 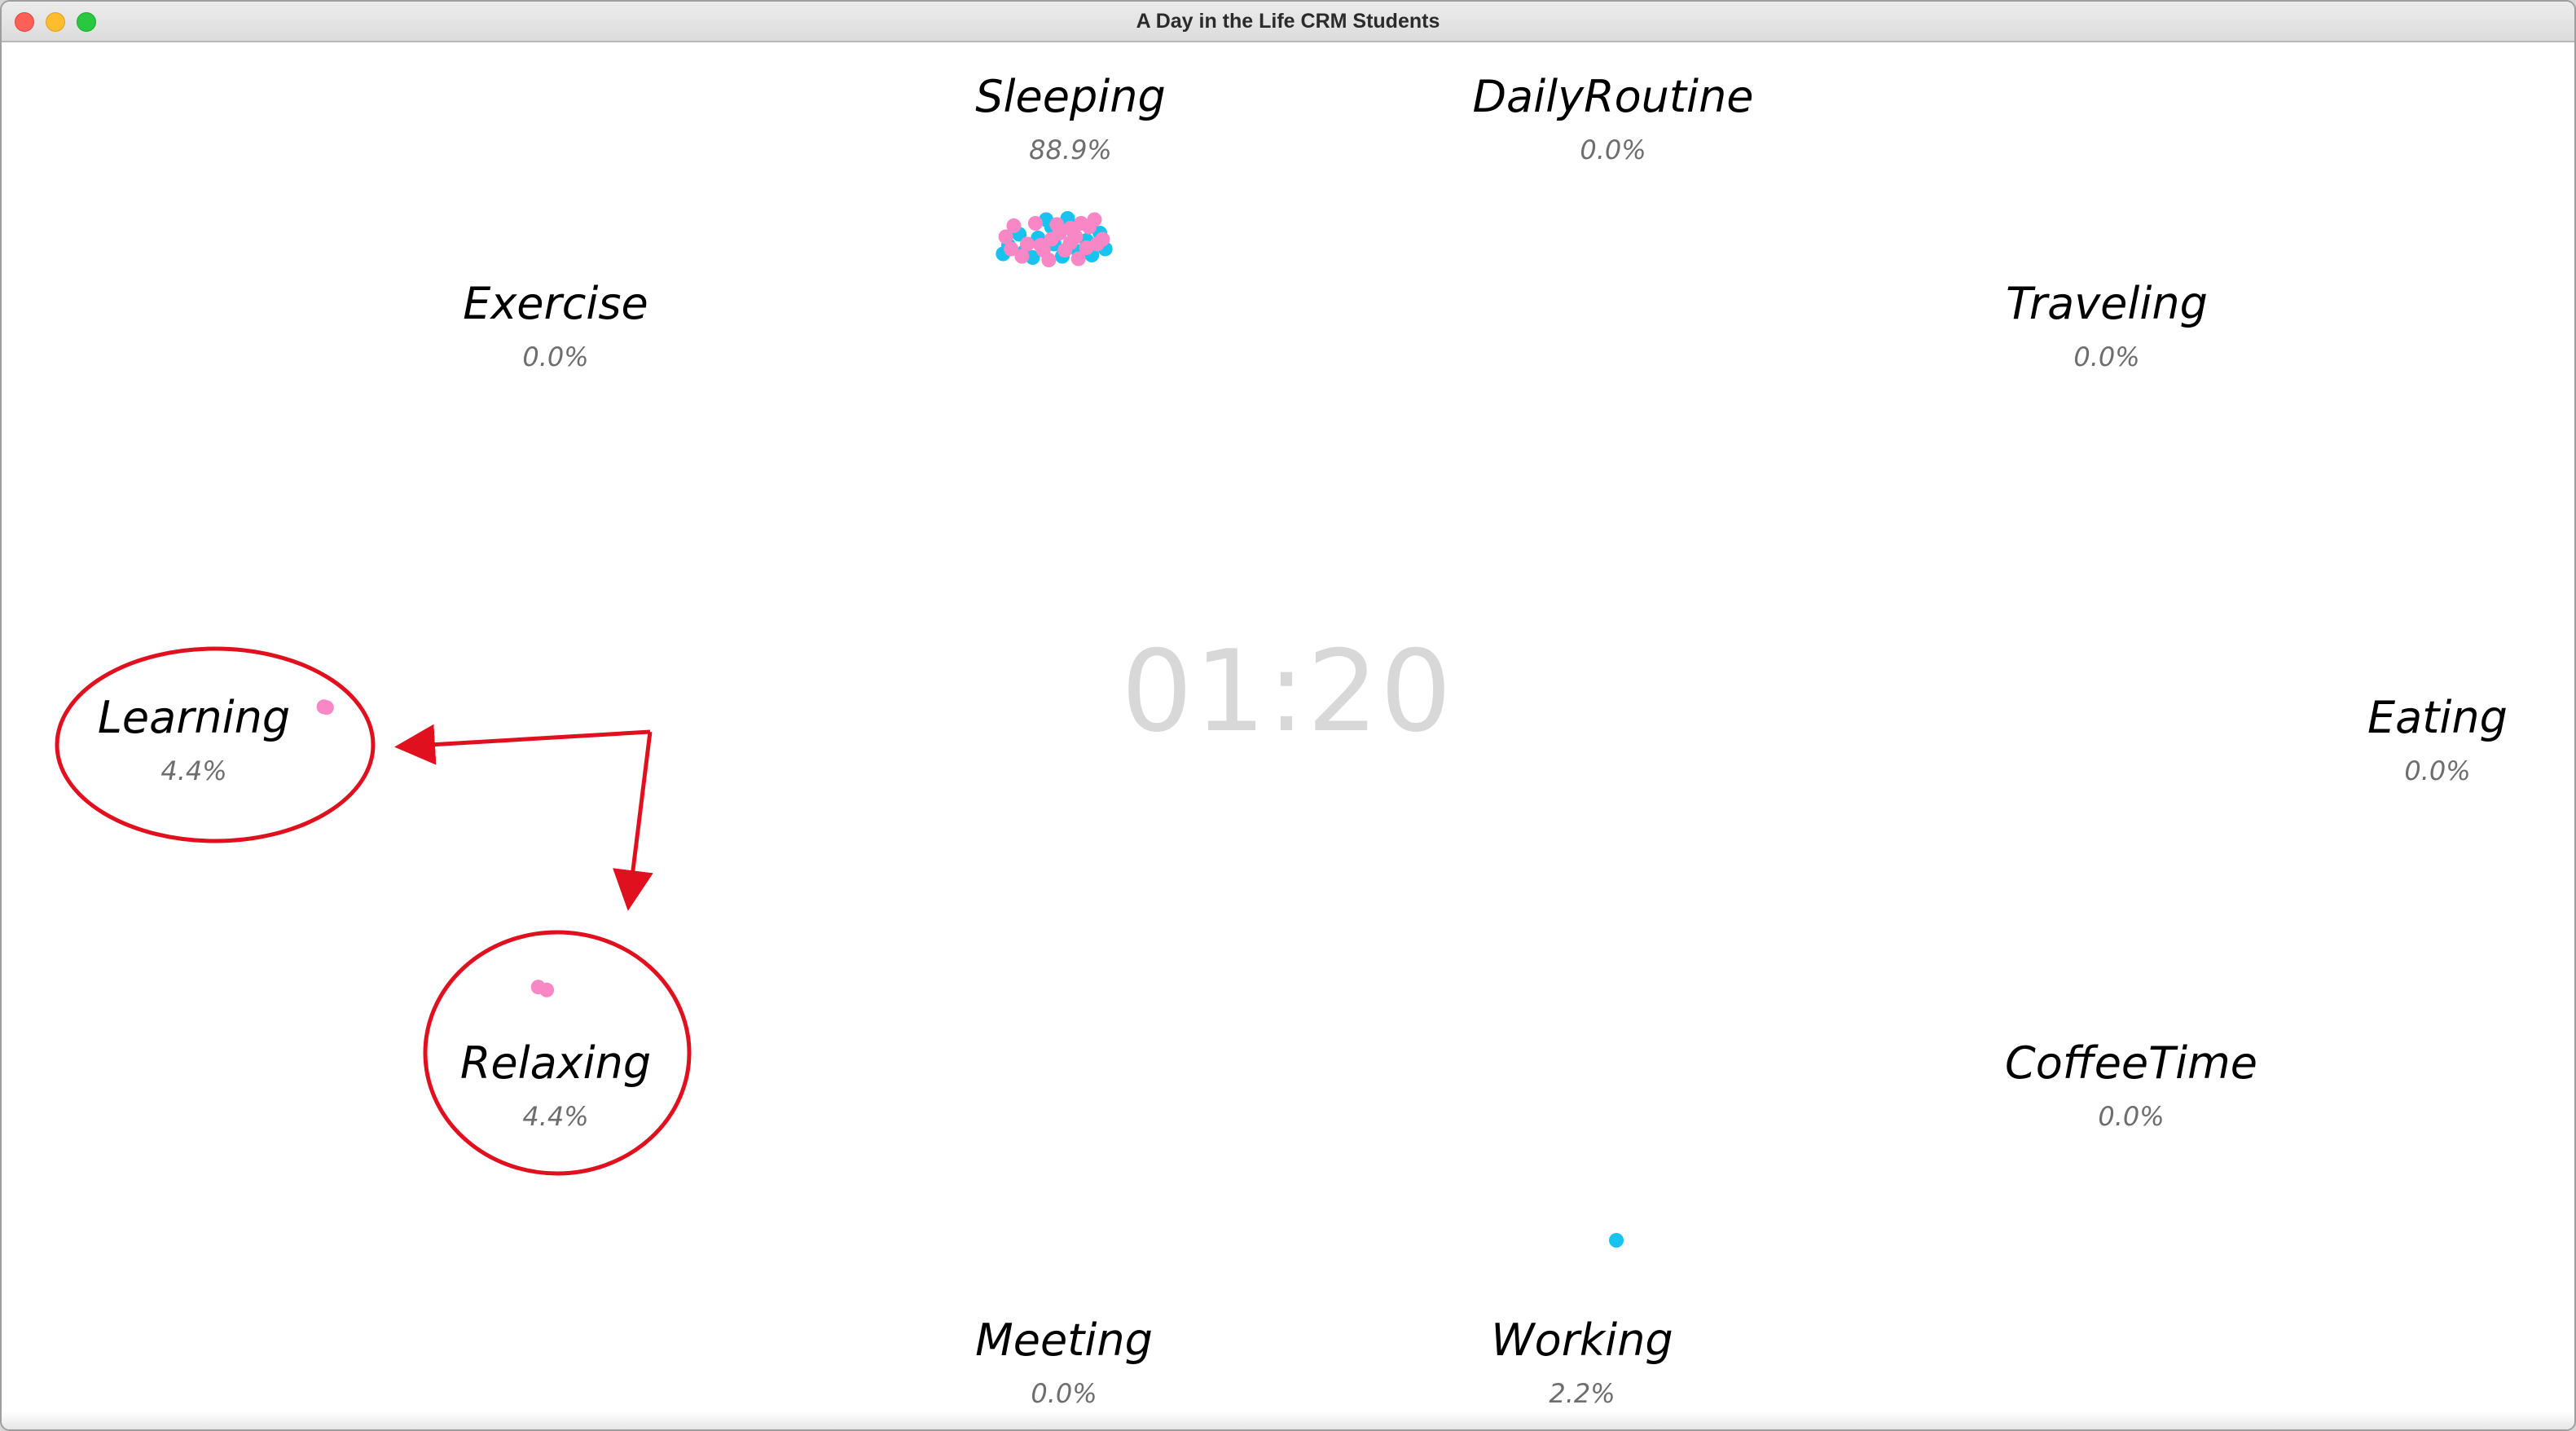 What do you see at coordinates (215, 744) in the screenshot?
I see `annotation-circle-learning` at bounding box center [215, 744].